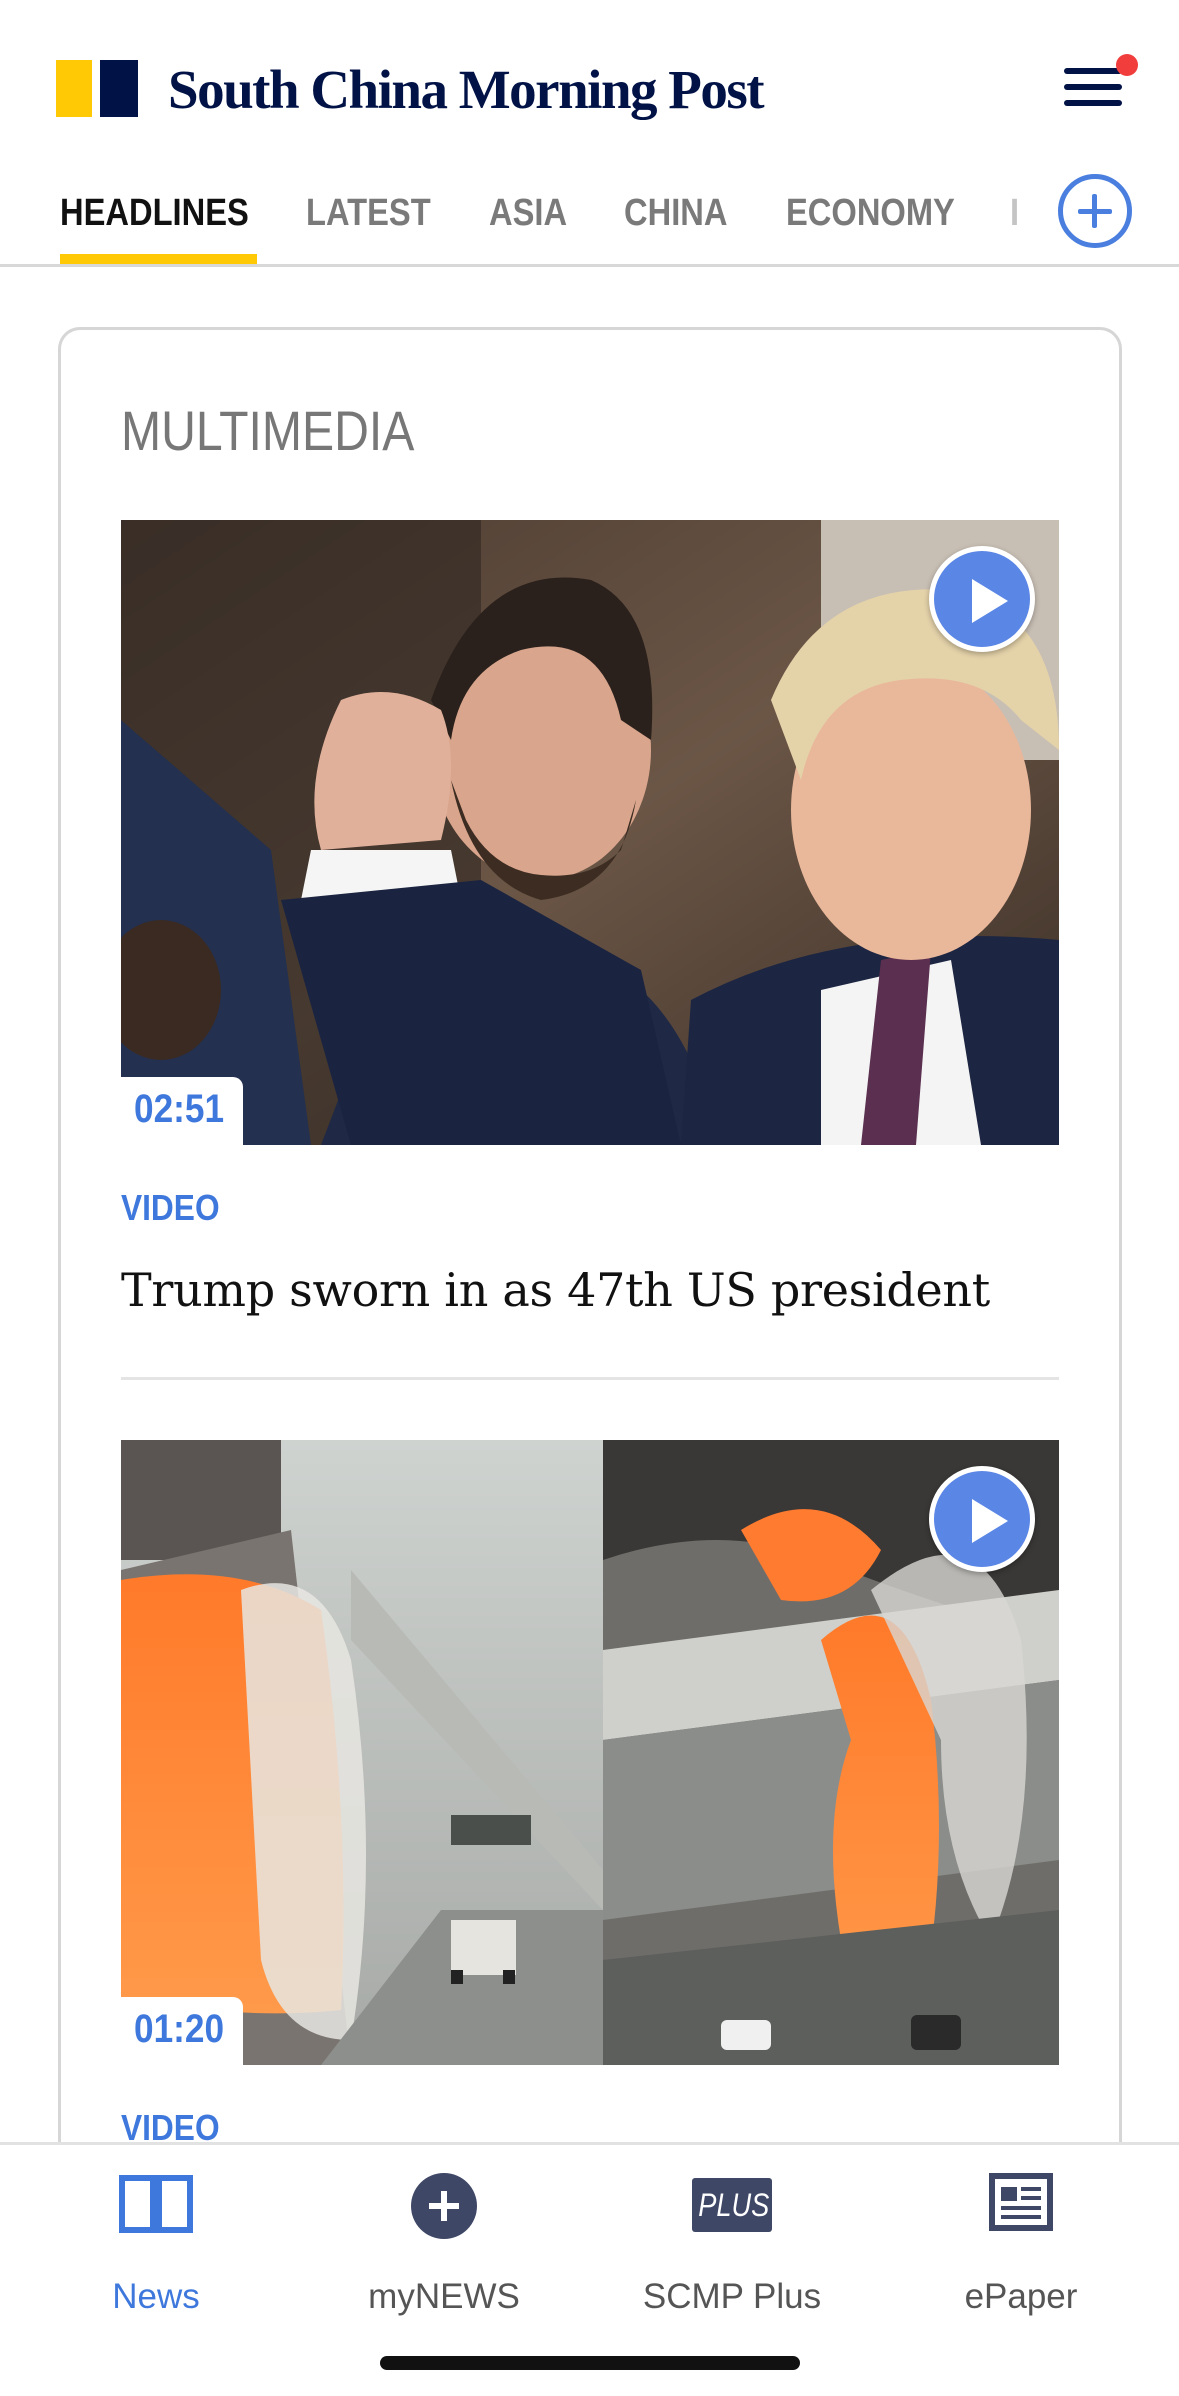  What do you see at coordinates (1093, 103) in the screenshot?
I see `menu-bar-bottom` at bounding box center [1093, 103].